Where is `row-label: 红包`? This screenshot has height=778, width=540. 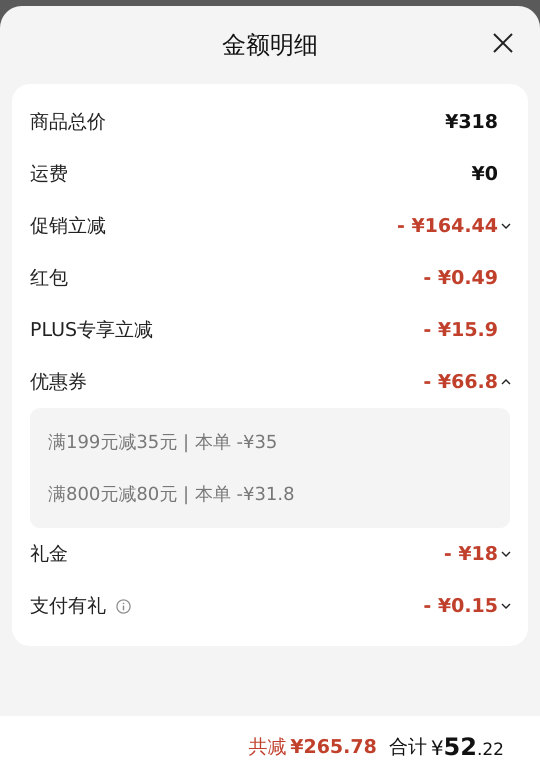 row-label: 红包 is located at coordinates (49, 278).